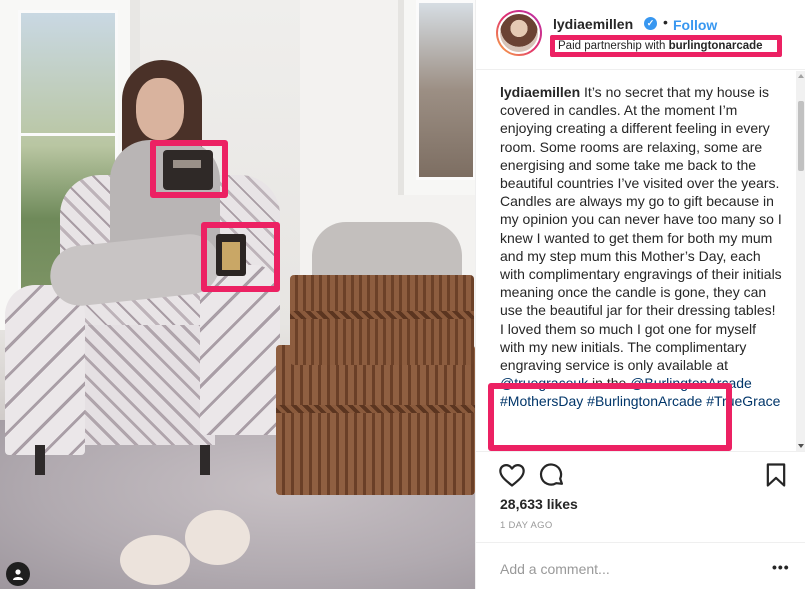 This screenshot has height=589, width=805. Describe the element at coordinates (240, 257) in the screenshot. I see `highlight-box-candle-arm` at that location.